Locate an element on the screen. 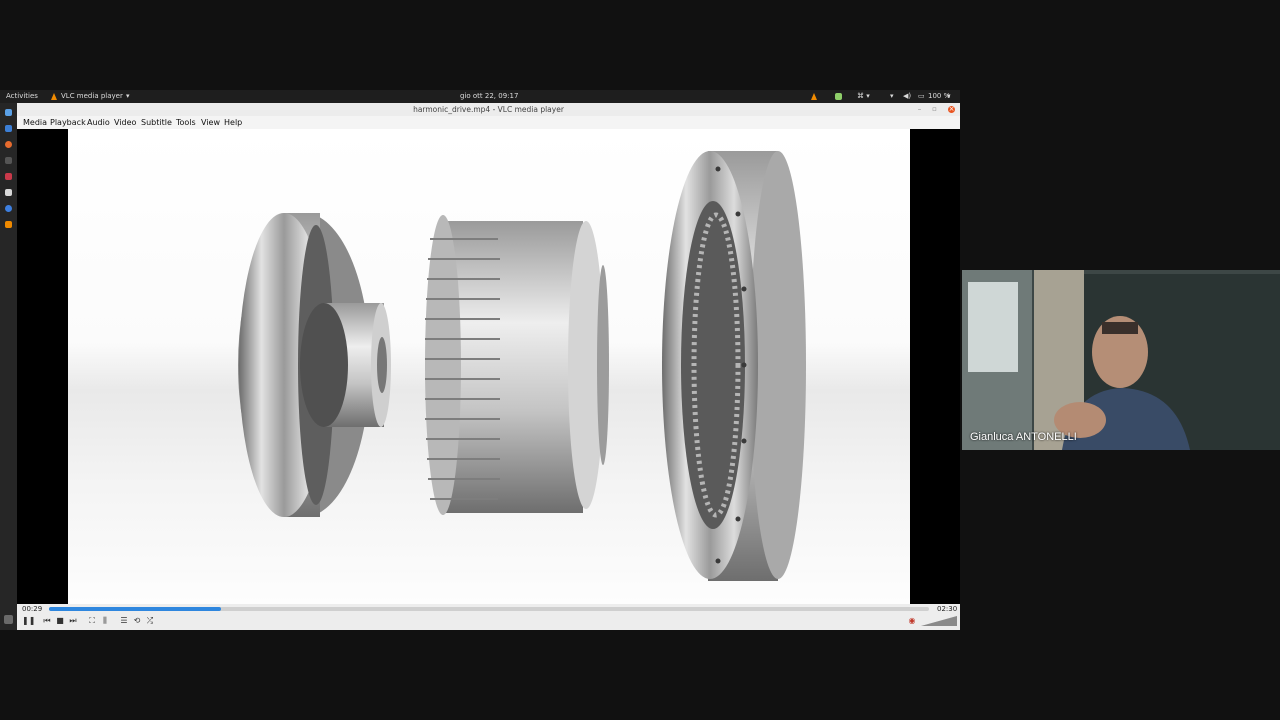 This screenshot has height=720, width=1280. system-menu-chevron-icon: ▾ is located at coordinates (949, 96).